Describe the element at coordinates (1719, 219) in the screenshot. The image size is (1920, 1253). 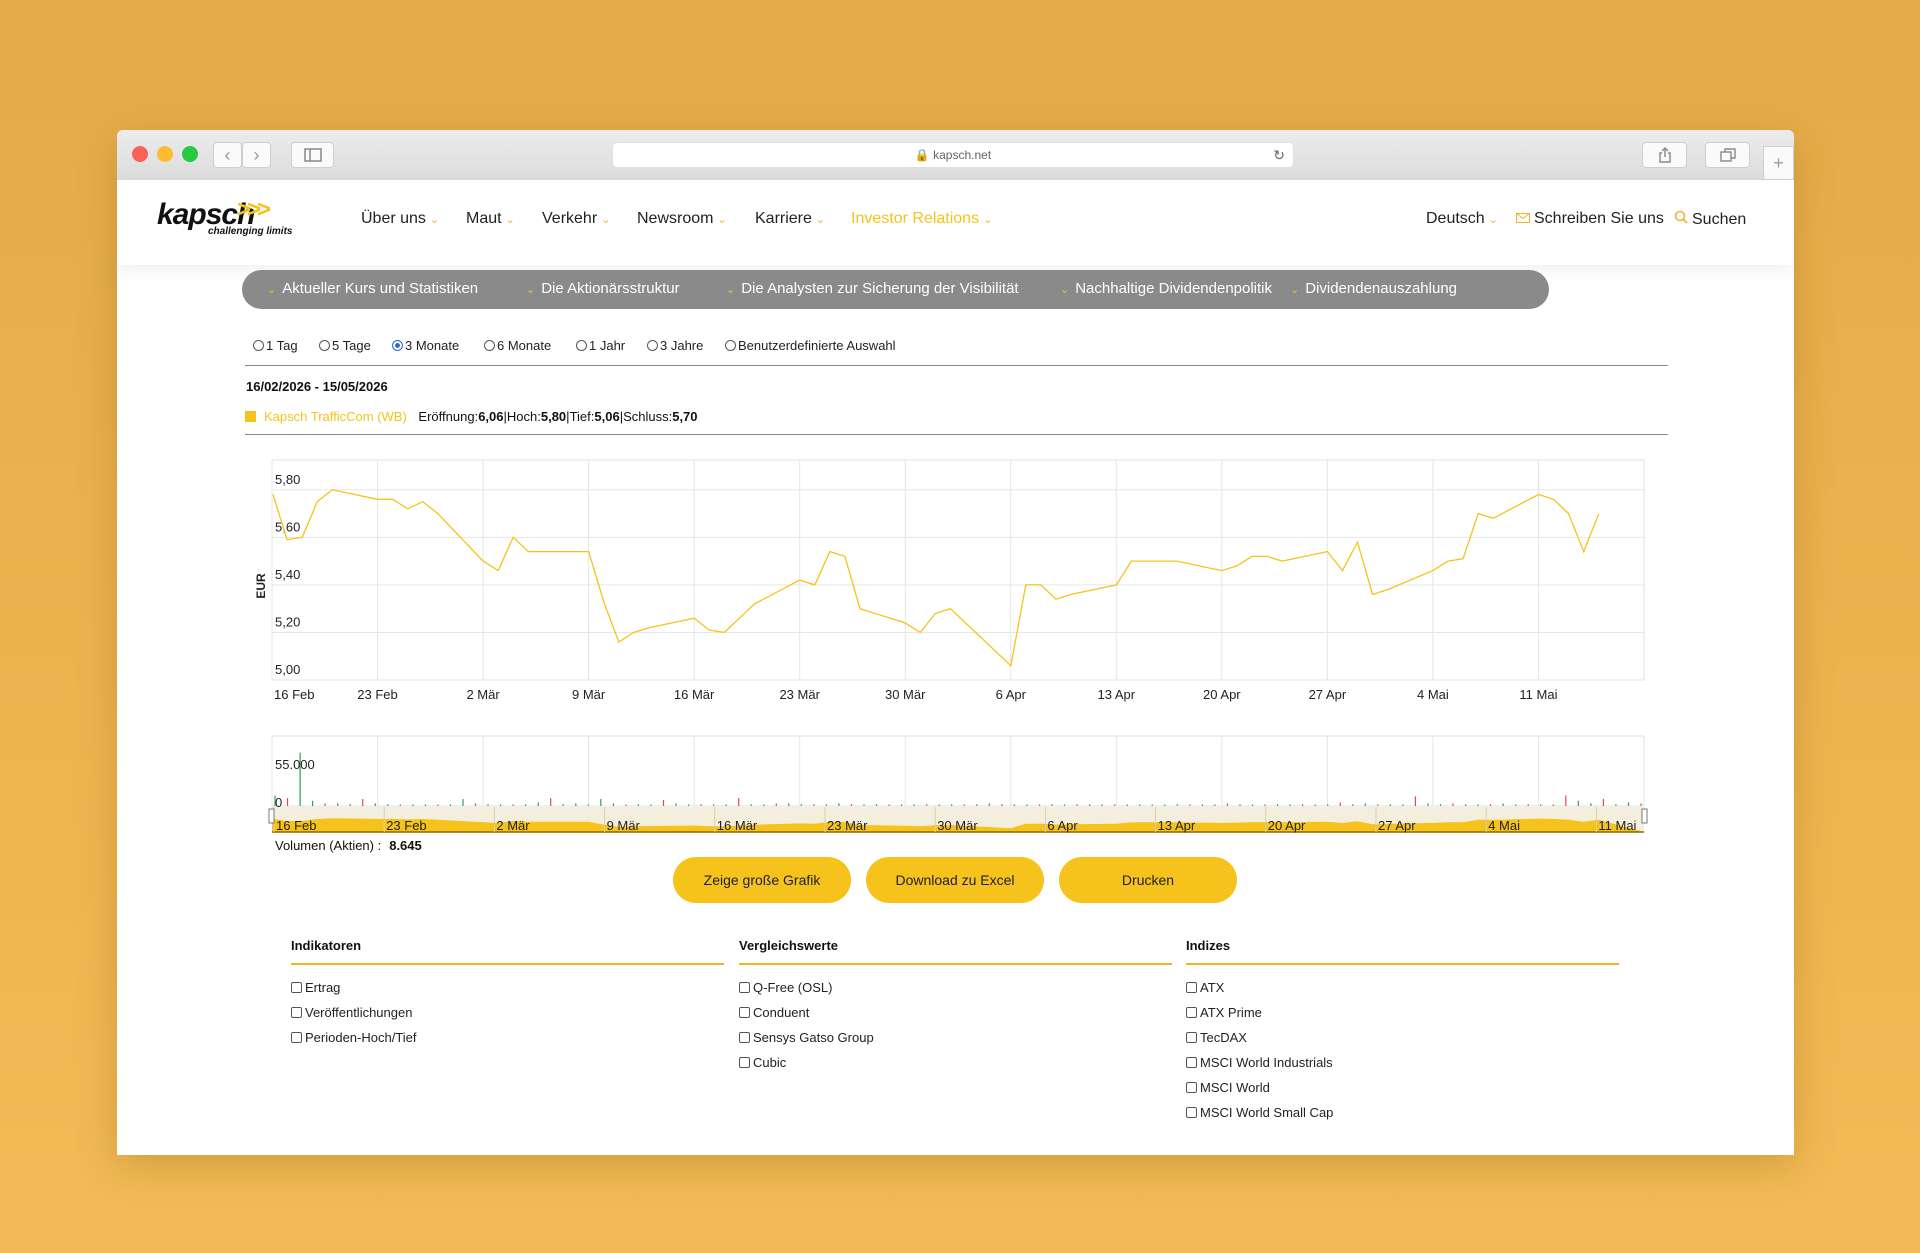
I see `search-label: Suchen` at that location.